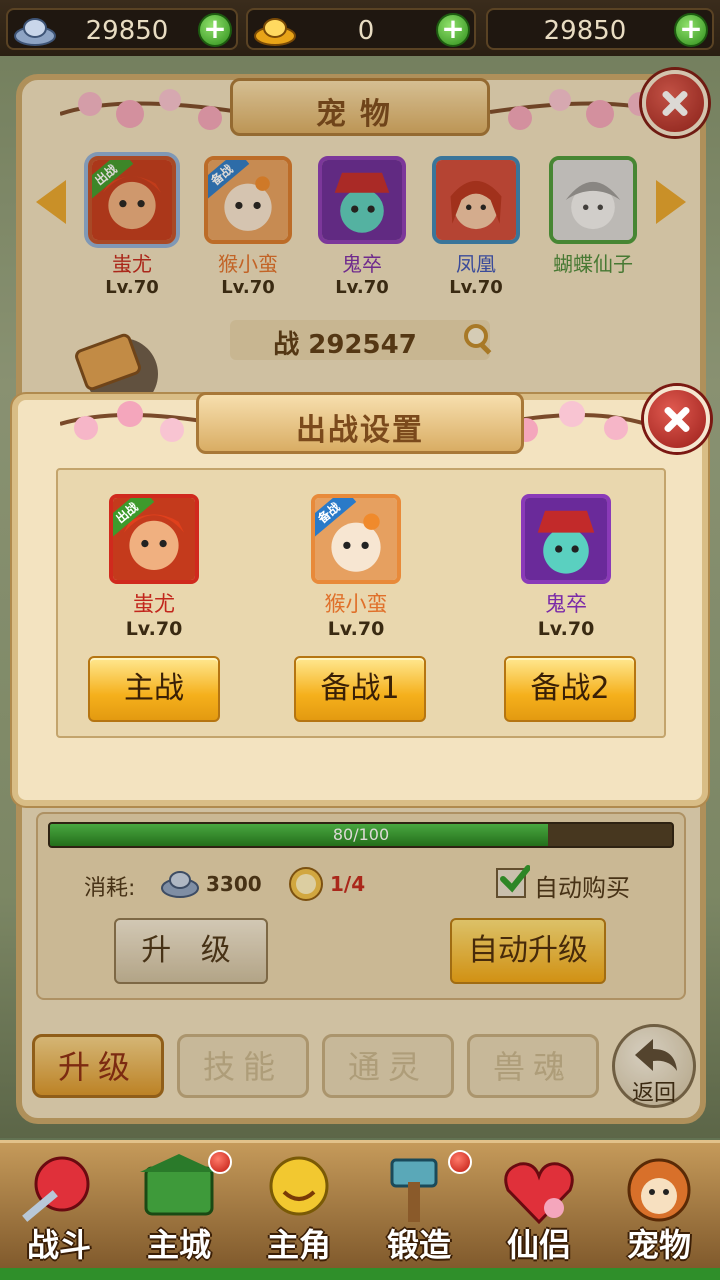 The width and height of the screenshot is (720, 1280). Describe the element at coordinates (453, 30) in the screenshot. I see `add-gold-button: +` at that location.